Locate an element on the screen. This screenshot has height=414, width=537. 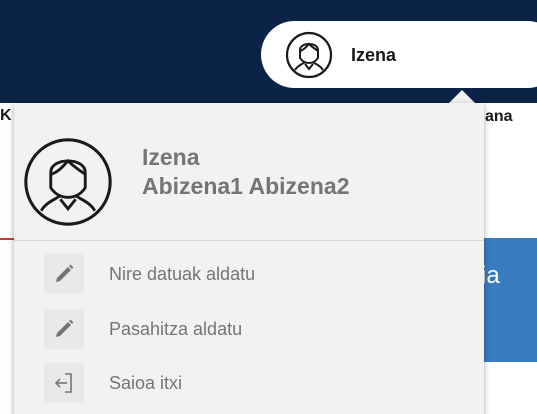
user-menu-button: Izena is located at coordinates (399, 54).